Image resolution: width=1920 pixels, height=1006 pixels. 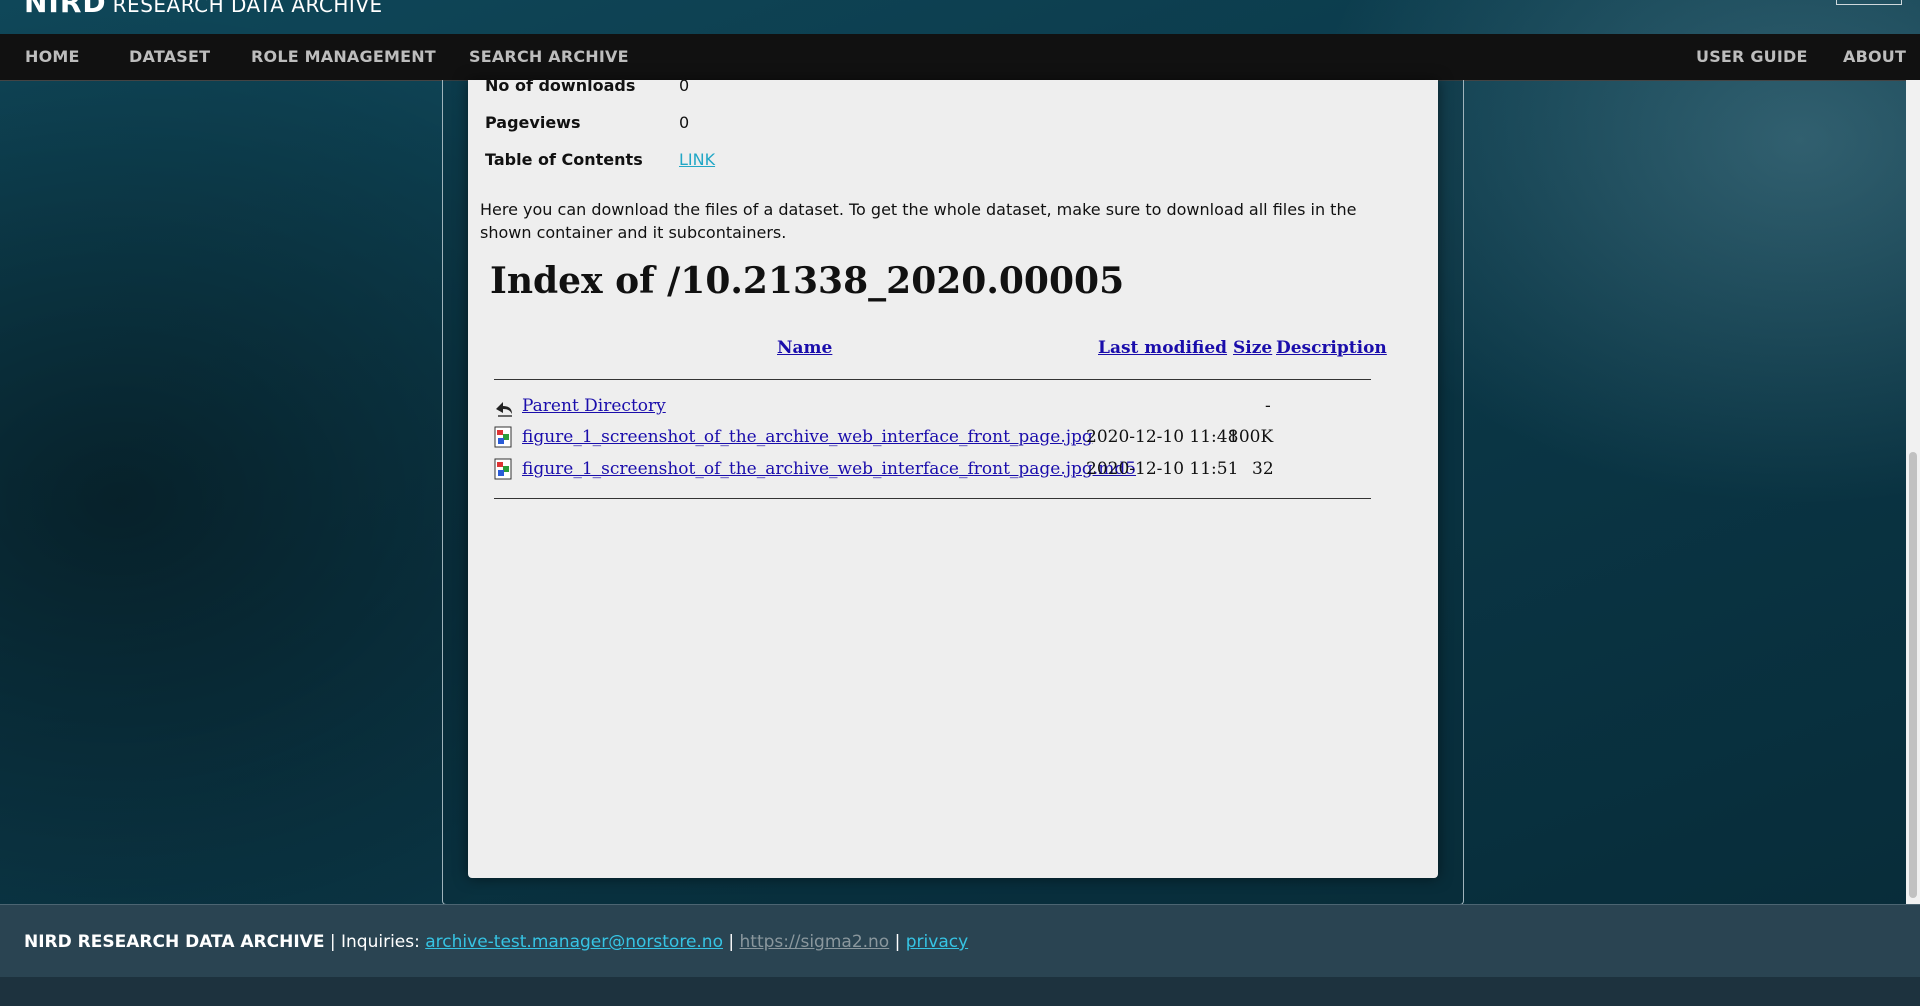 I want to click on scrollbar-thumb, so click(x=1913, y=675).